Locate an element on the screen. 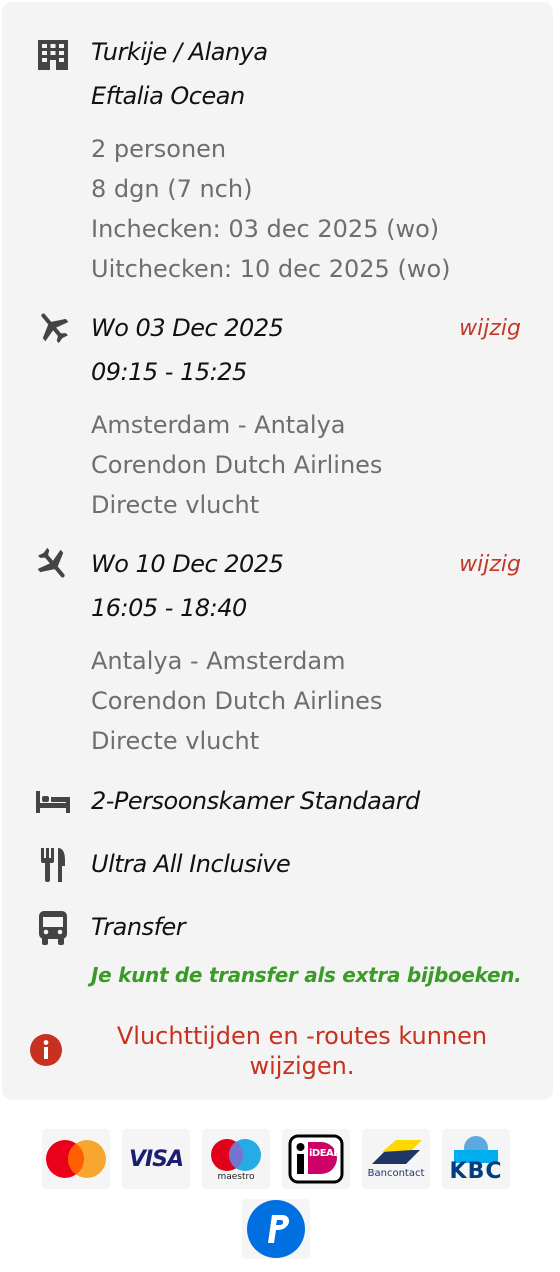 Image resolution: width=560 pixels, height=1272 pixels. maestro-logo-text: maestro is located at coordinates (236, 1177).